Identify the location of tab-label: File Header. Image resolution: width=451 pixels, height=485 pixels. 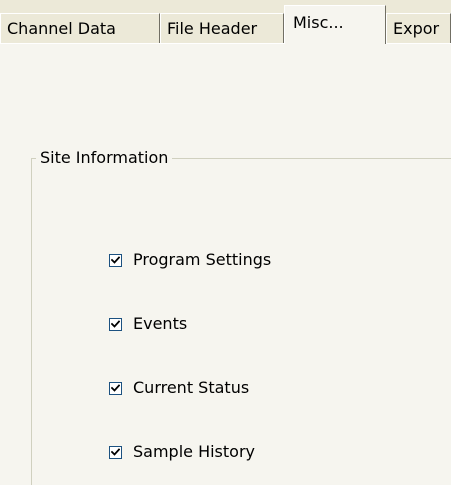
(212, 28).